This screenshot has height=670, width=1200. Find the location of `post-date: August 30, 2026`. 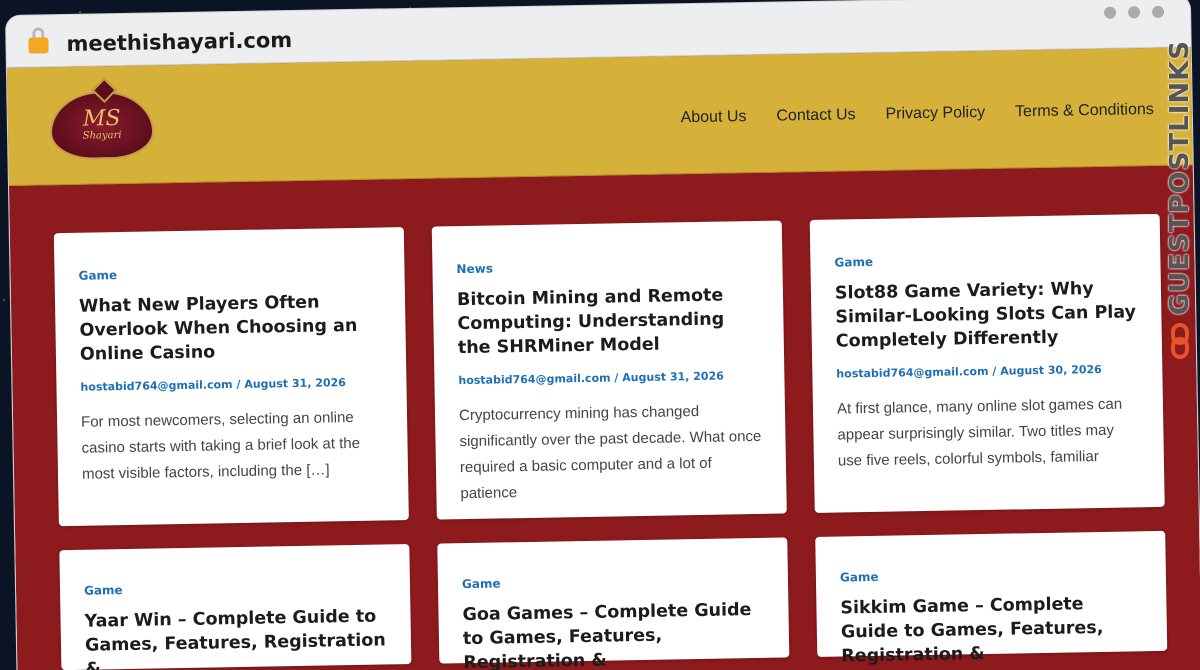

post-date: August 30, 2026 is located at coordinates (1051, 370).